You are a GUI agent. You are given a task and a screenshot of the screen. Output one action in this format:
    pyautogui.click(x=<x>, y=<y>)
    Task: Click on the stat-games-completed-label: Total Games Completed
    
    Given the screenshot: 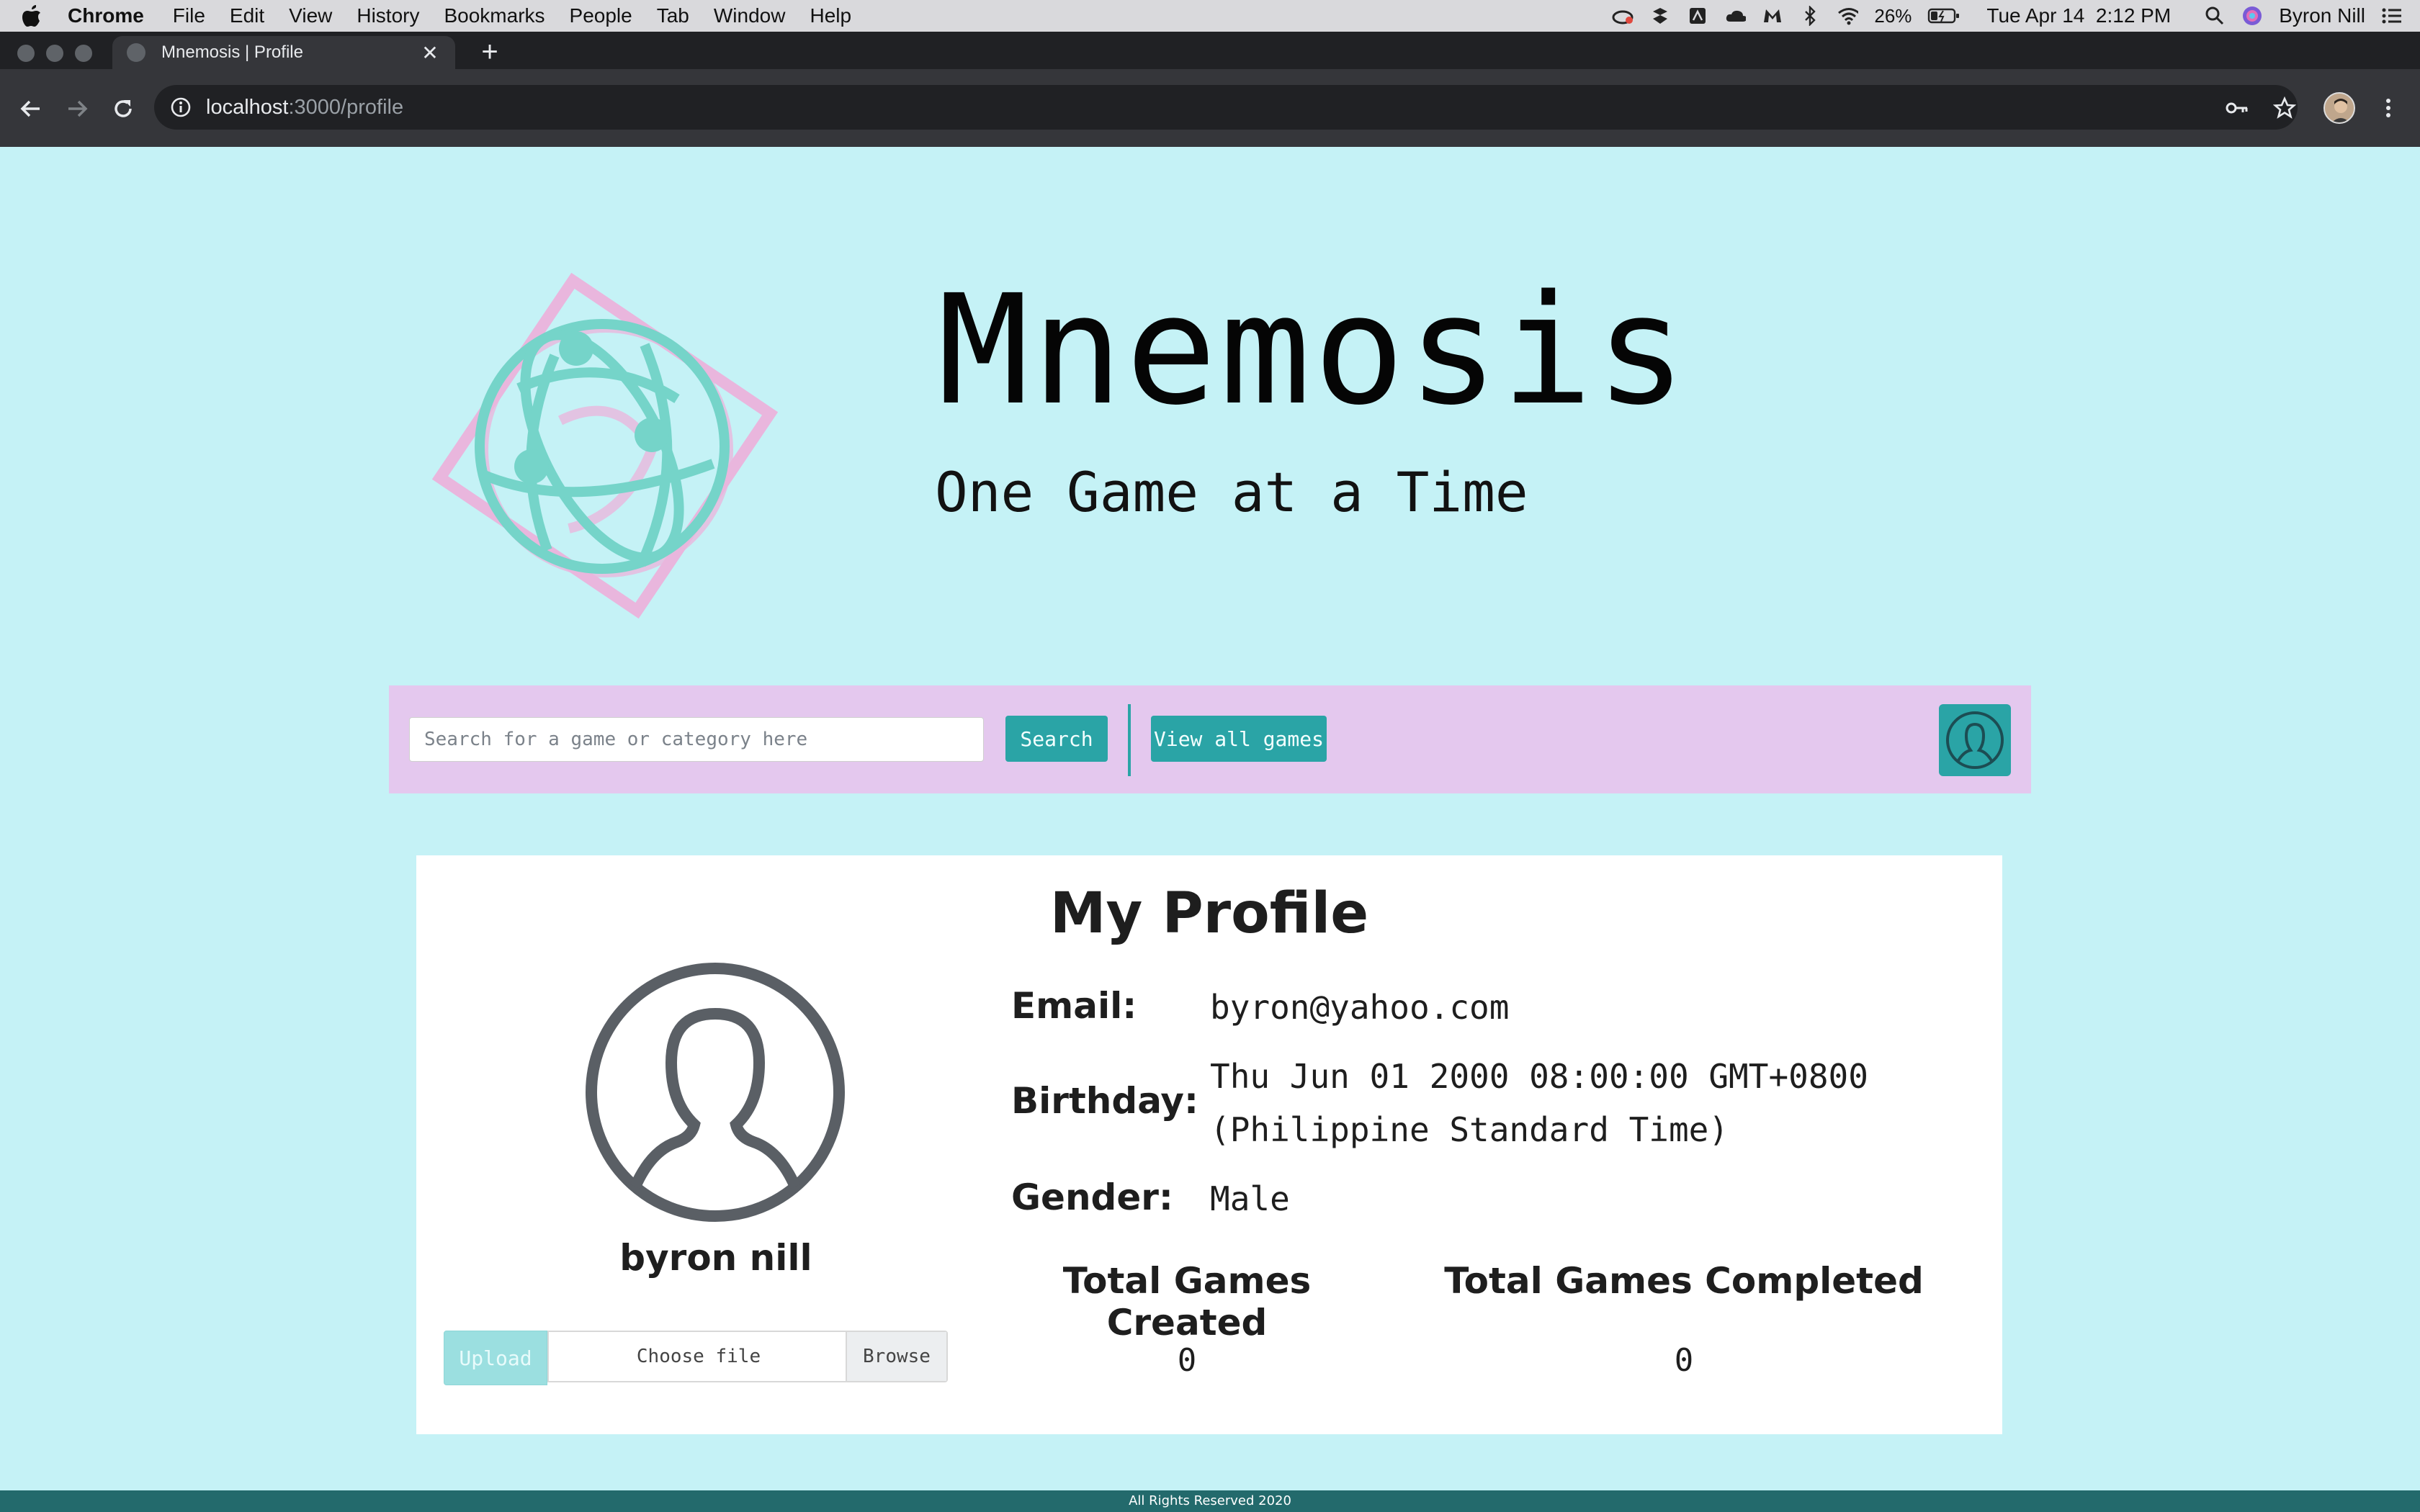 What is the action you would take?
    pyautogui.click(x=1684, y=1281)
    